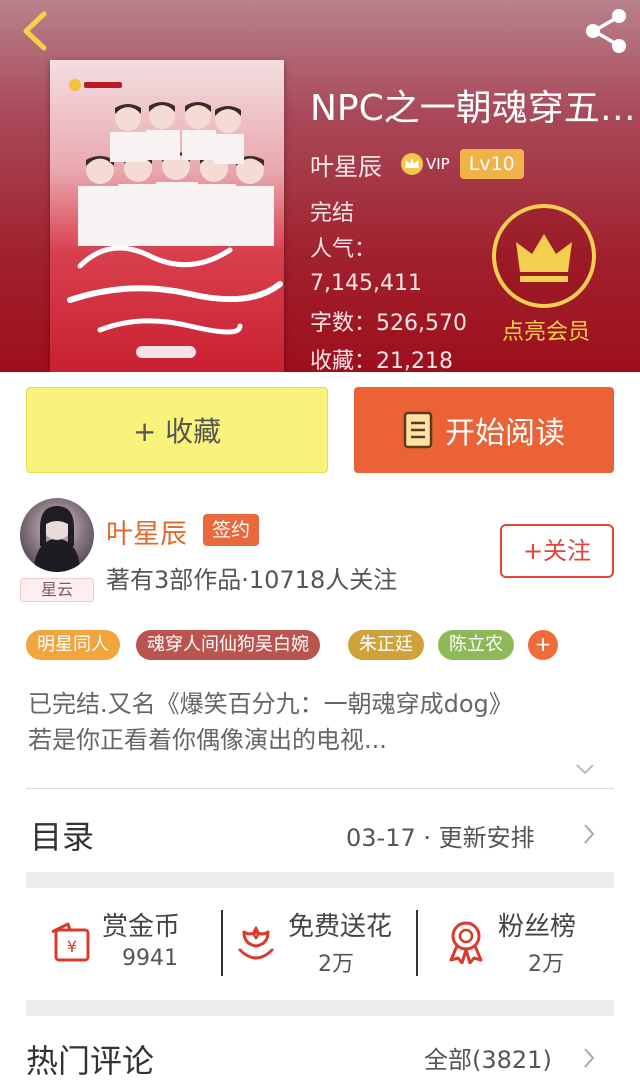  I want to click on vip-label: VIP, so click(438, 164).